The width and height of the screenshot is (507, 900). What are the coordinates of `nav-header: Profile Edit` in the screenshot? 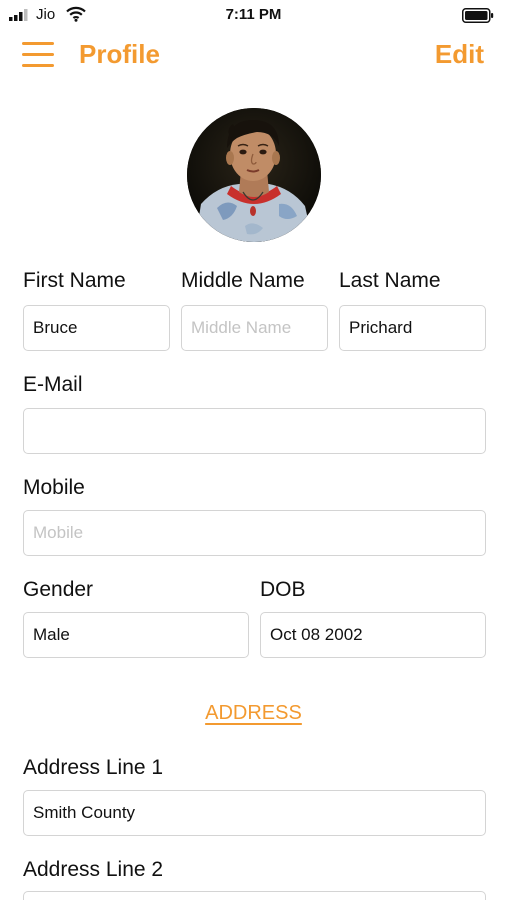 It's located at (253, 56).